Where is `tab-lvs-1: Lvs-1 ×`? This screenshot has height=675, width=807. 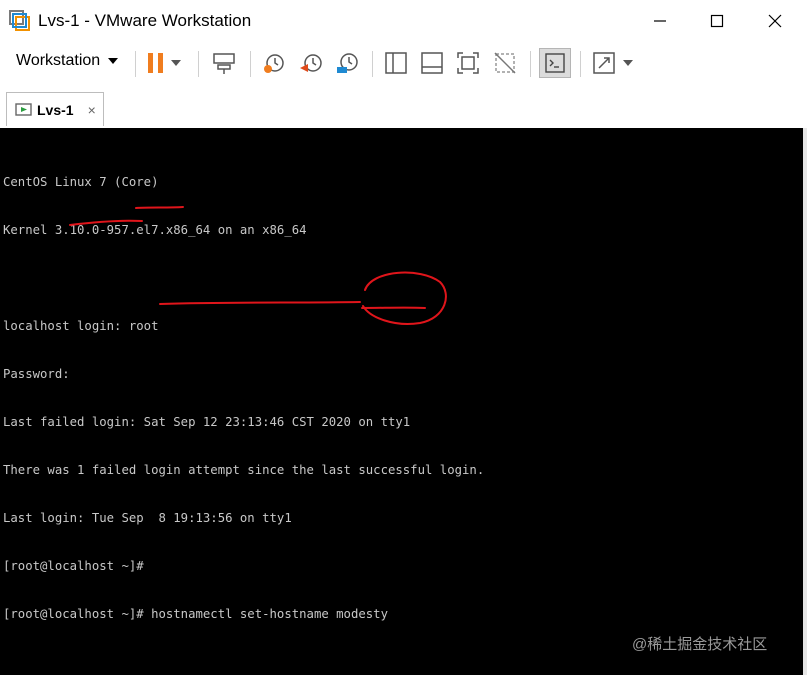
tab-lvs-1: Lvs-1 × is located at coordinates (55, 109).